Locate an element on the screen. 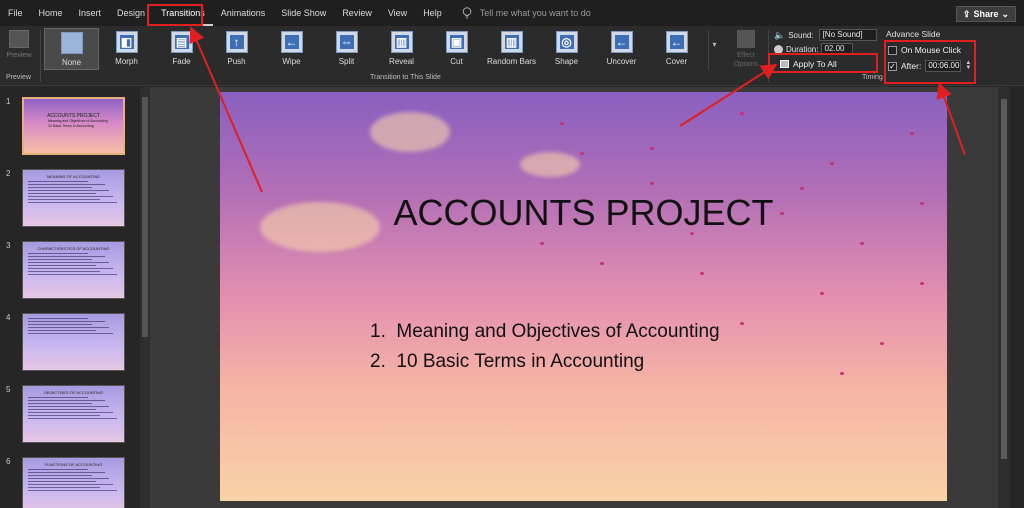 This screenshot has height=508, width=1024. duration-input: 02.00 is located at coordinates (837, 49).